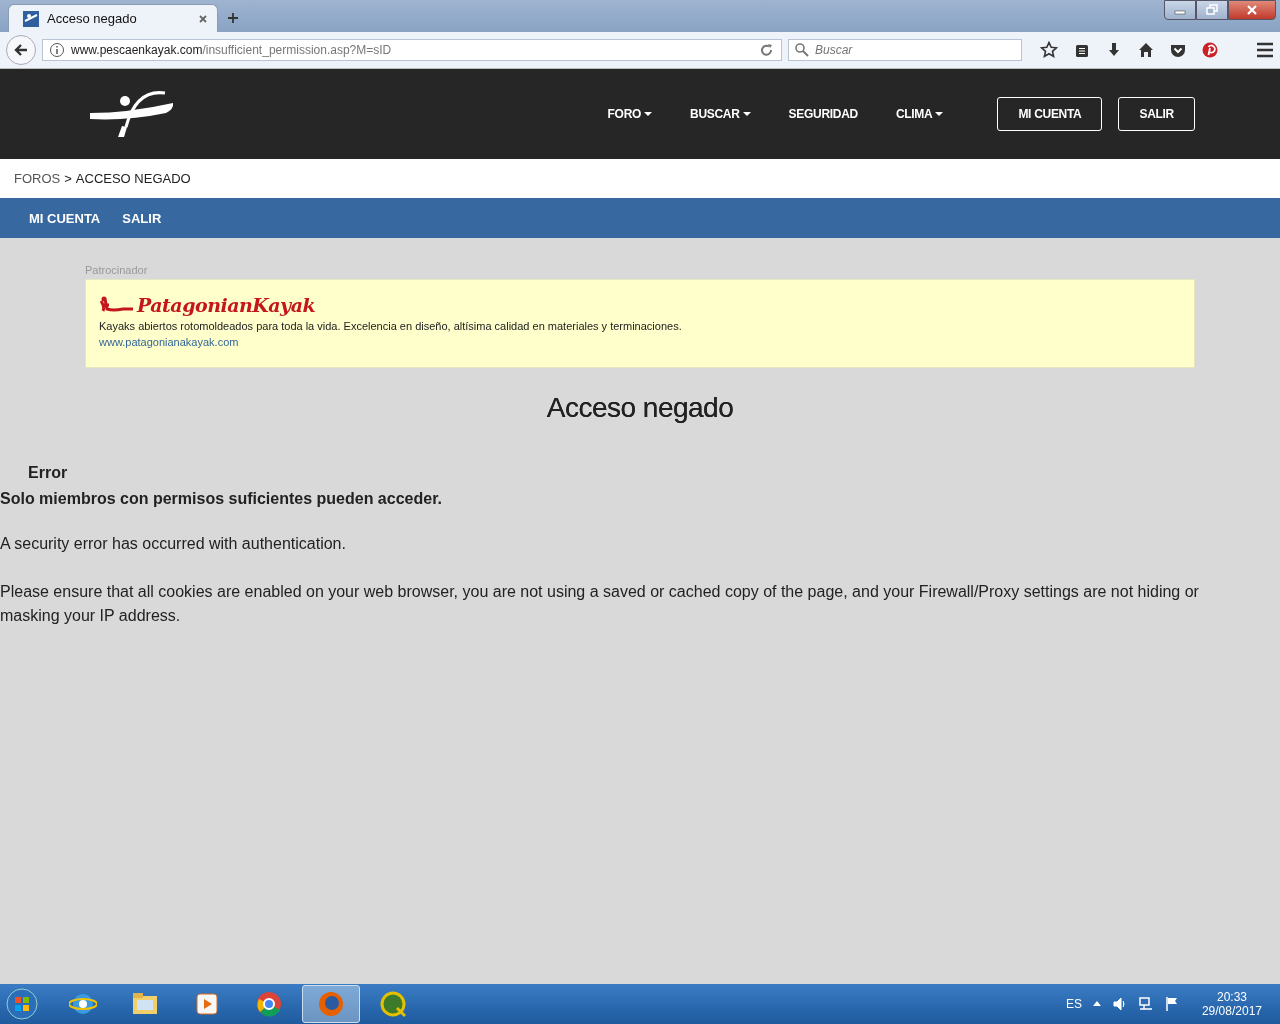  What do you see at coordinates (22, 1004) in the screenshot?
I see `window-logo-icon` at bounding box center [22, 1004].